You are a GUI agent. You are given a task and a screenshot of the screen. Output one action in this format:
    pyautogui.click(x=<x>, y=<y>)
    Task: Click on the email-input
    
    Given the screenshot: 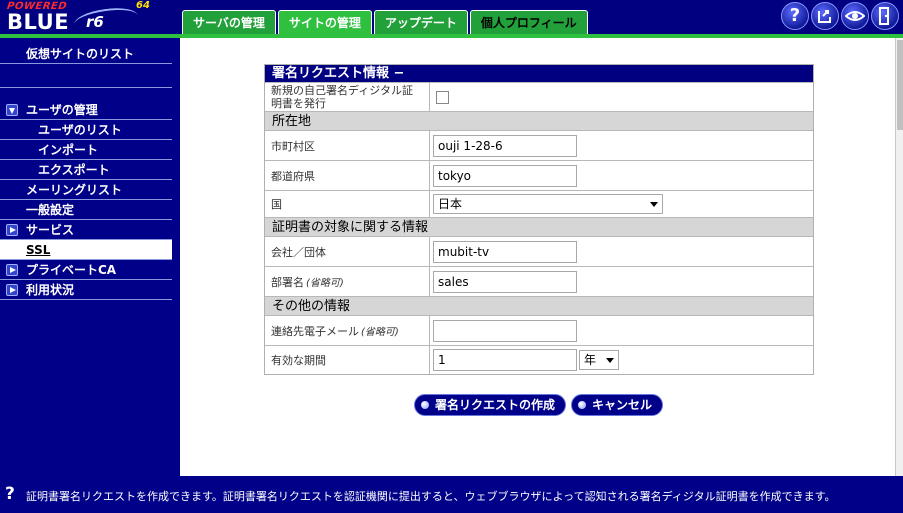 What is the action you would take?
    pyautogui.click(x=505, y=330)
    